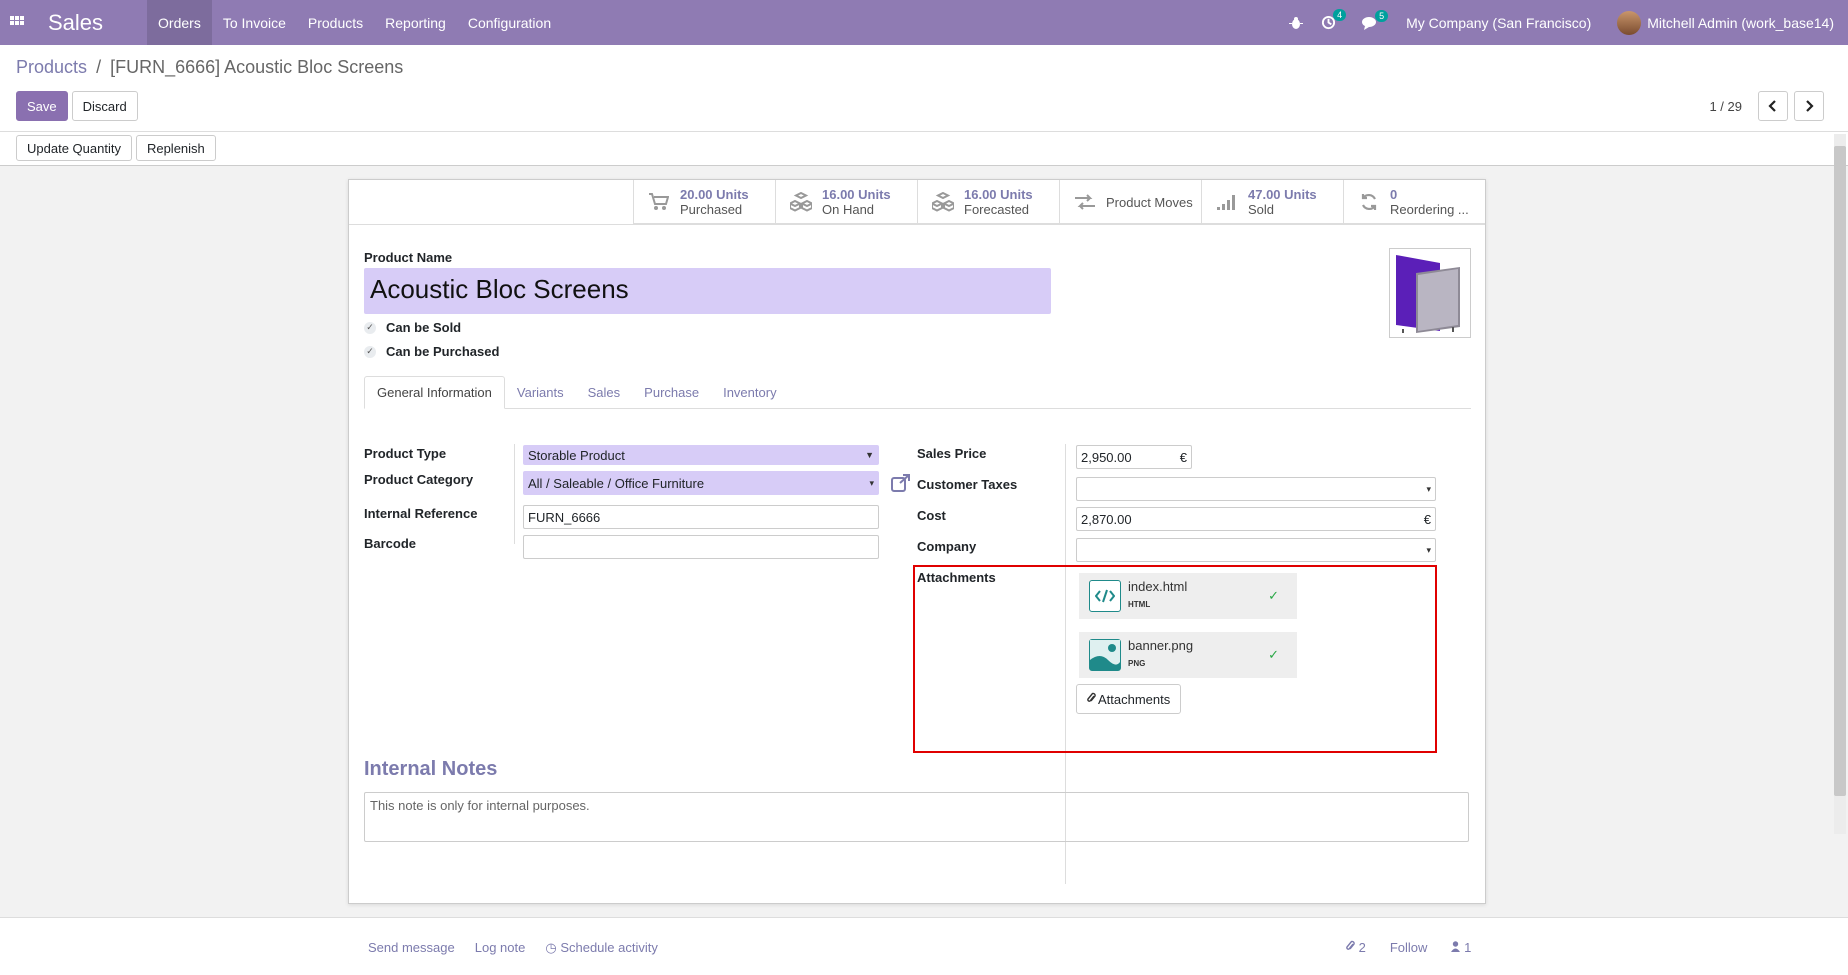 The height and width of the screenshot is (975, 1848). Describe the element at coordinates (1256, 489) in the screenshot. I see `customer-taxes-input: ▾` at that location.